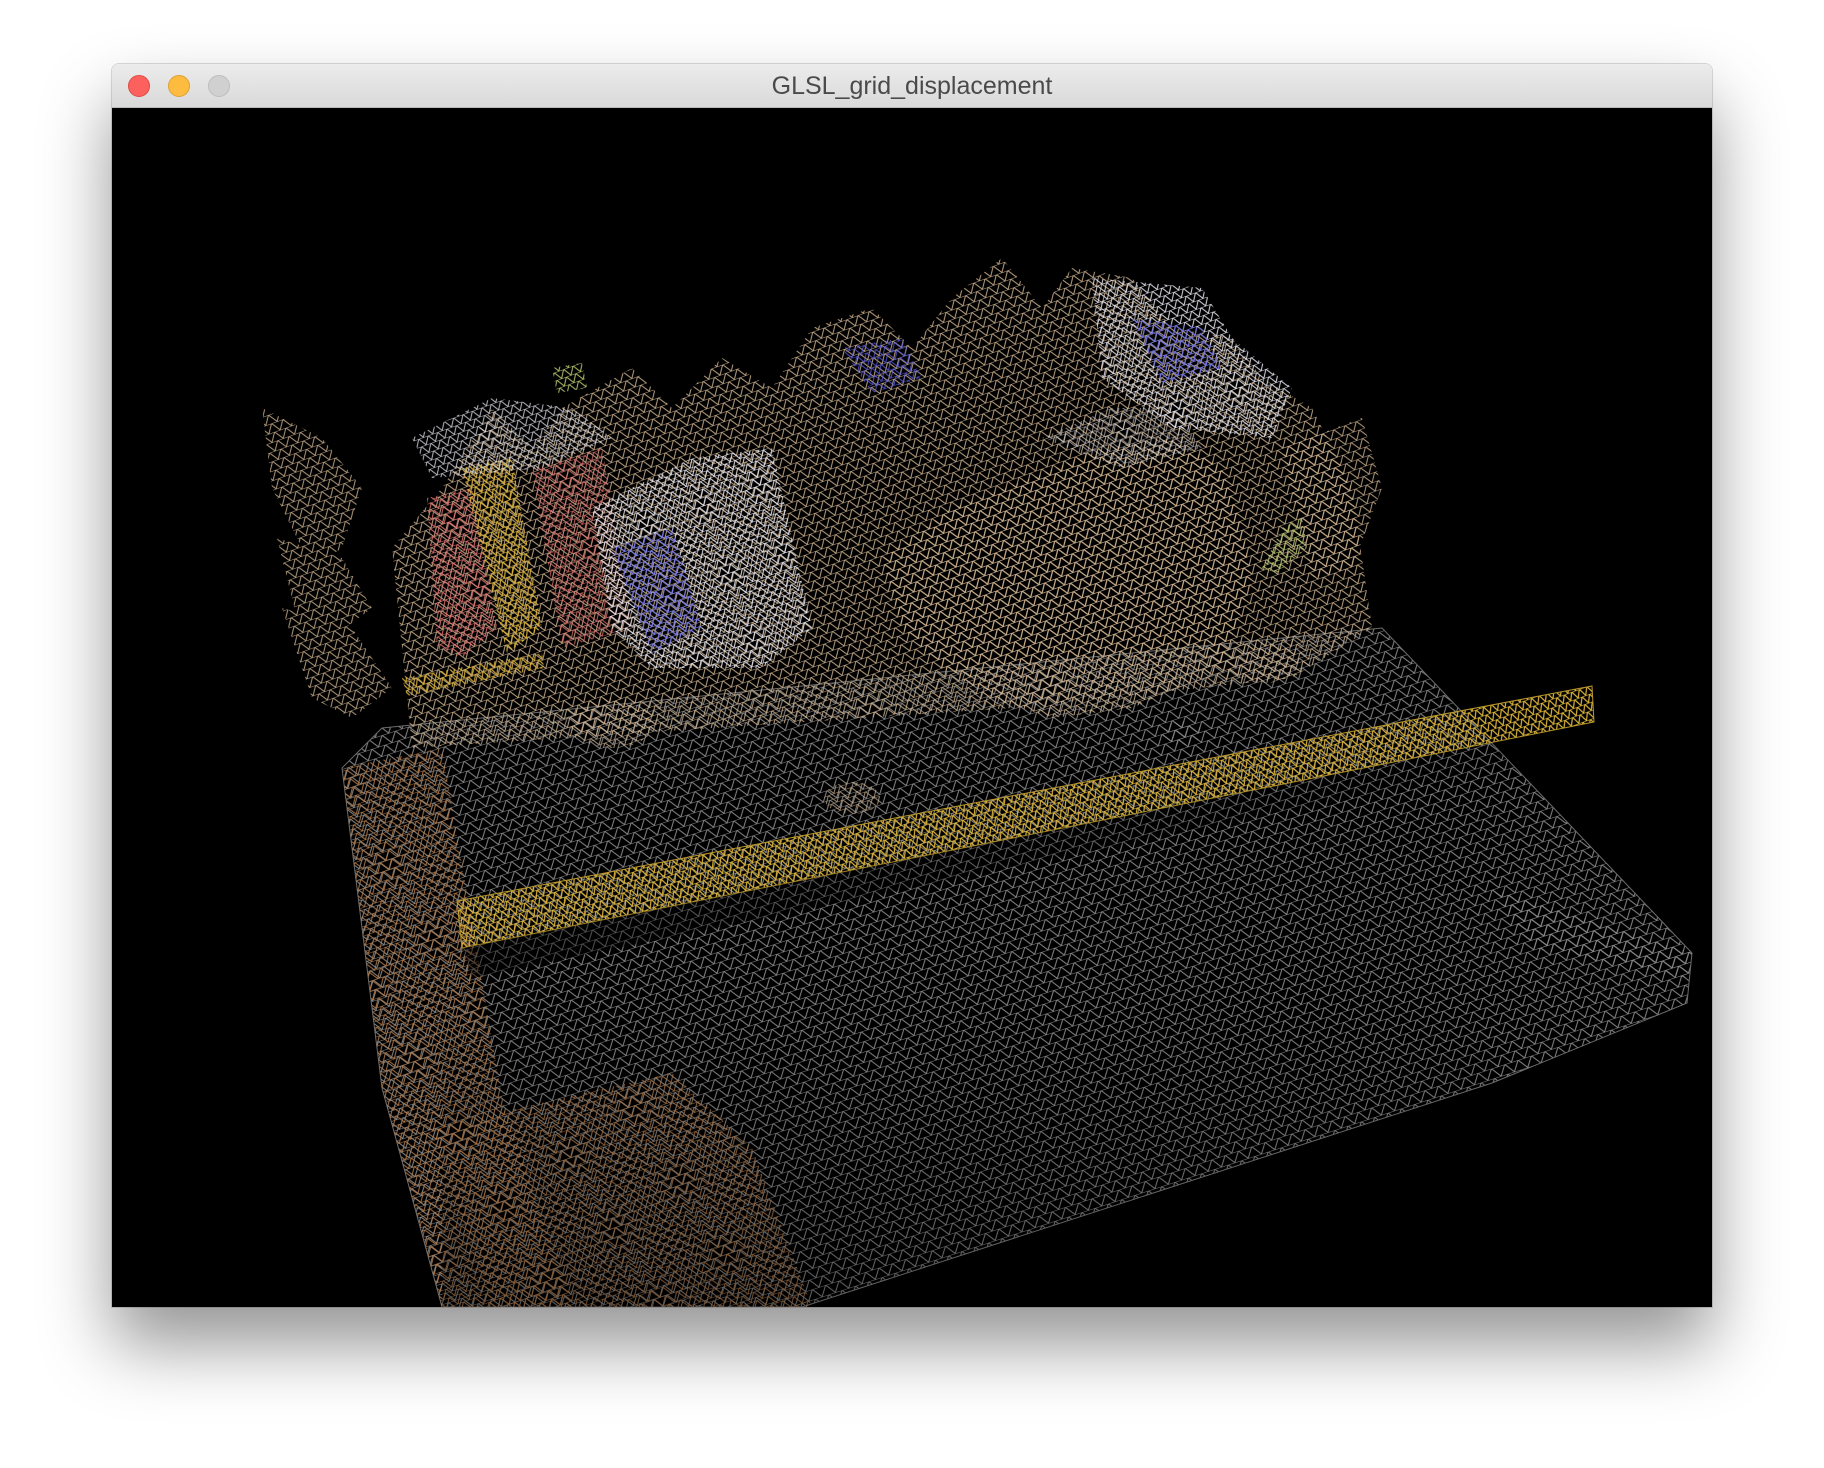  Describe the element at coordinates (327, 563) in the screenshot. I see `terrain-left-spikes` at that location.